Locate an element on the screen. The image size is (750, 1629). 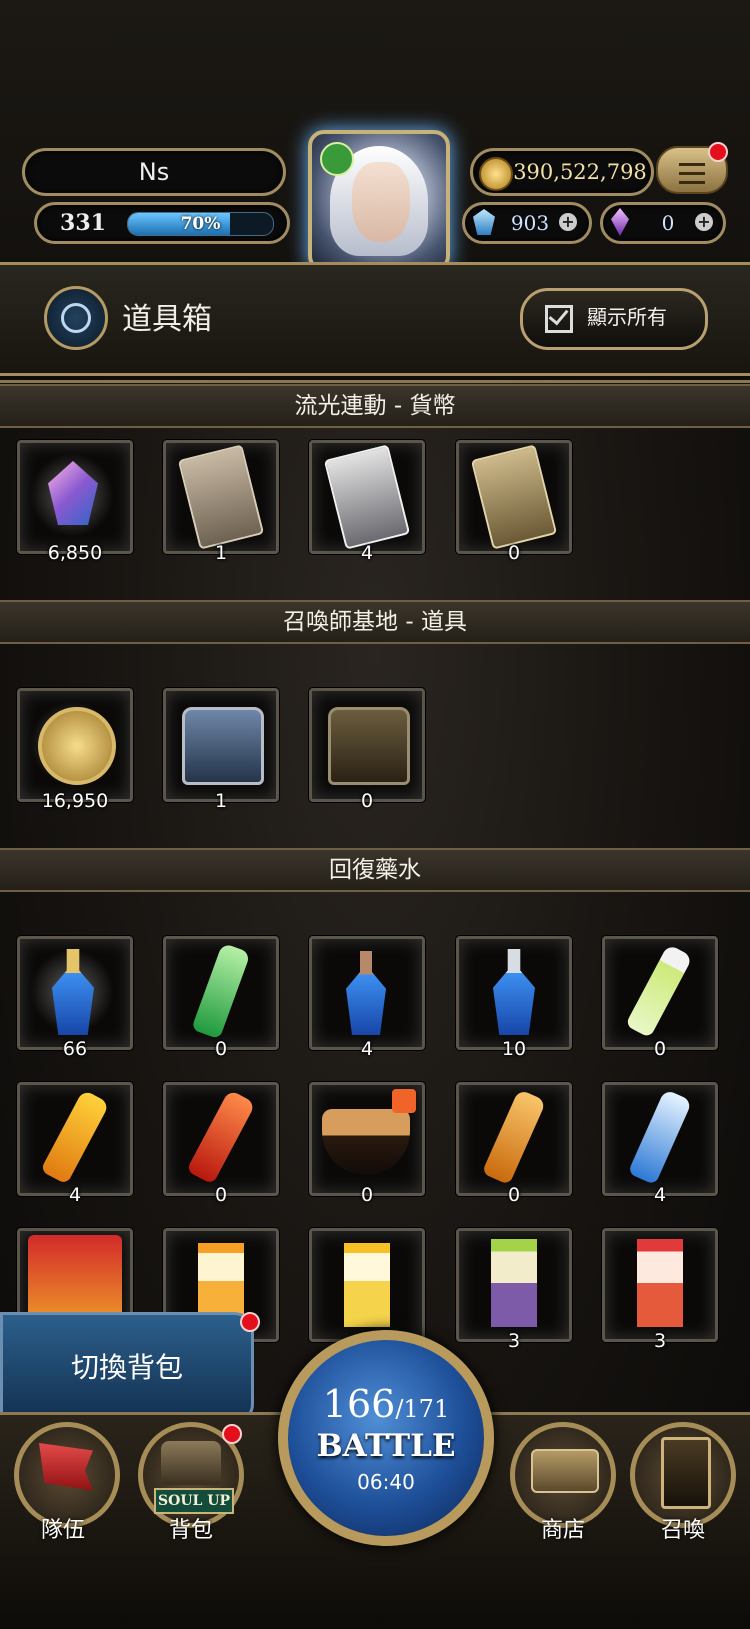
show-all-label: 顯示所有 is located at coordinates (627, 317).